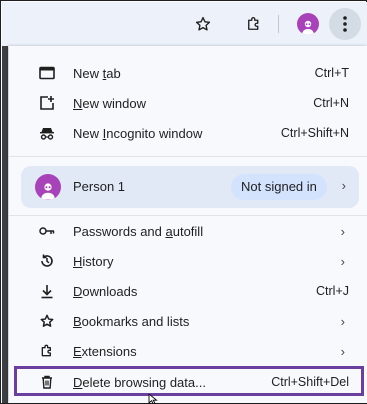 The width and height of the screenshot is (367, 404). Describe the element at coordinates (105, 291) in the screenshot. I see `menu-item-label: Downloads` at that location.